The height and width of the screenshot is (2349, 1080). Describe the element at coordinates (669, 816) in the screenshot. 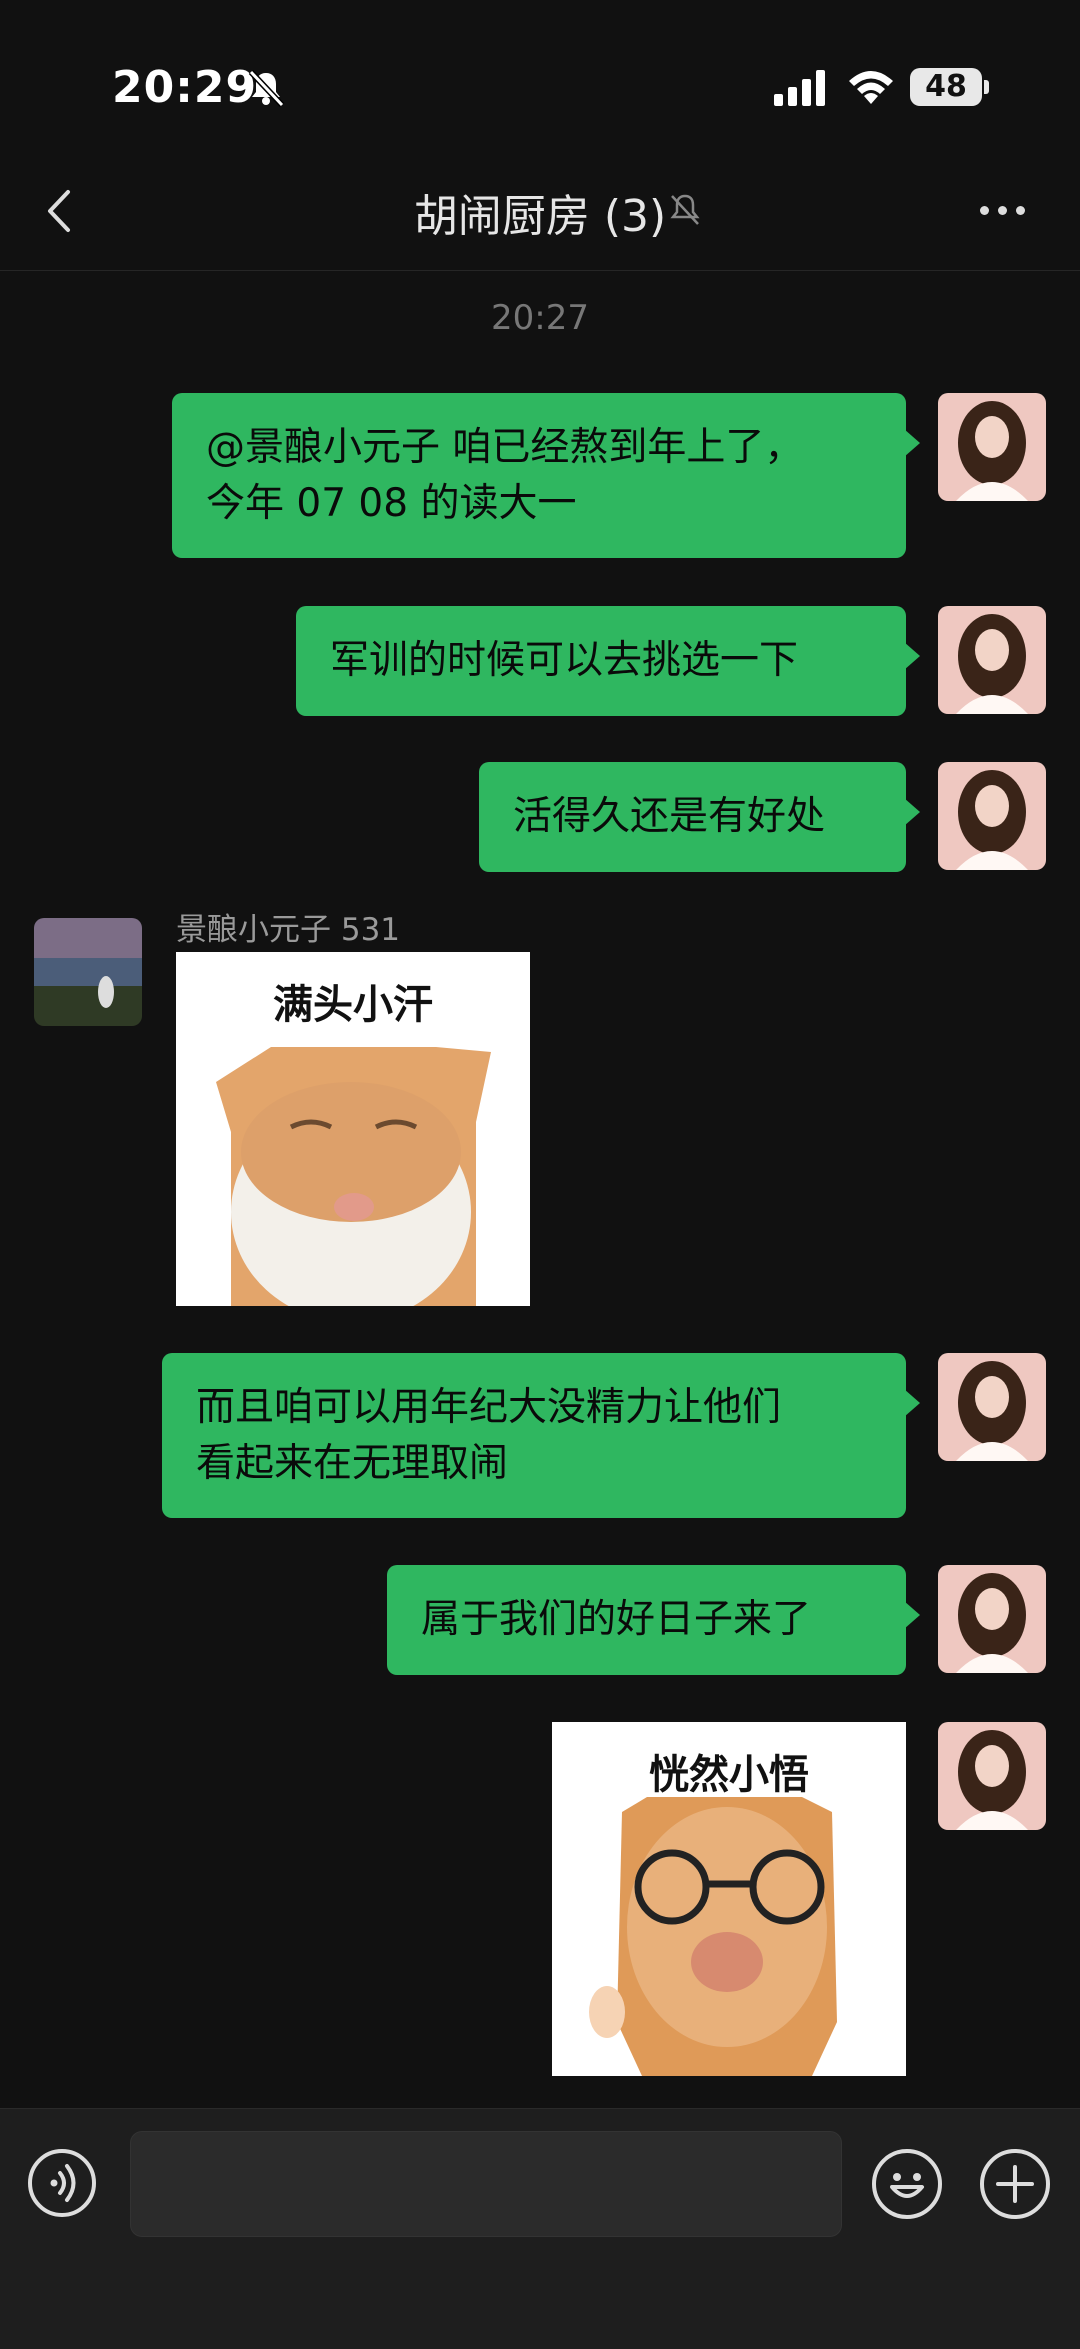

I see `message-text: 活得久还是有好处` at that location.